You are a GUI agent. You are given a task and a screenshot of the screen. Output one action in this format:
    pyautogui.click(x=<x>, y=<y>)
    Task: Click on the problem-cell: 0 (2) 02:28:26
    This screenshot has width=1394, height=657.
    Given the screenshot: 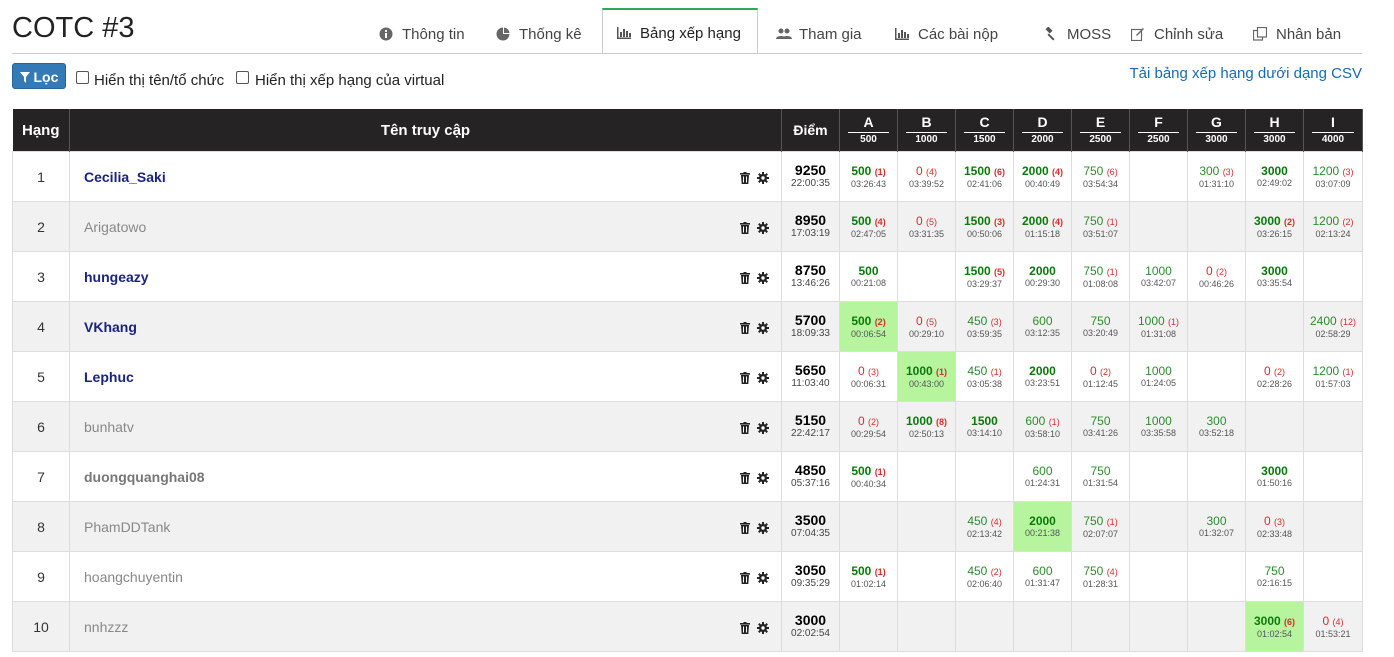 What is the action you would take?
    pyautogui.click(x=1274, y=376)
    